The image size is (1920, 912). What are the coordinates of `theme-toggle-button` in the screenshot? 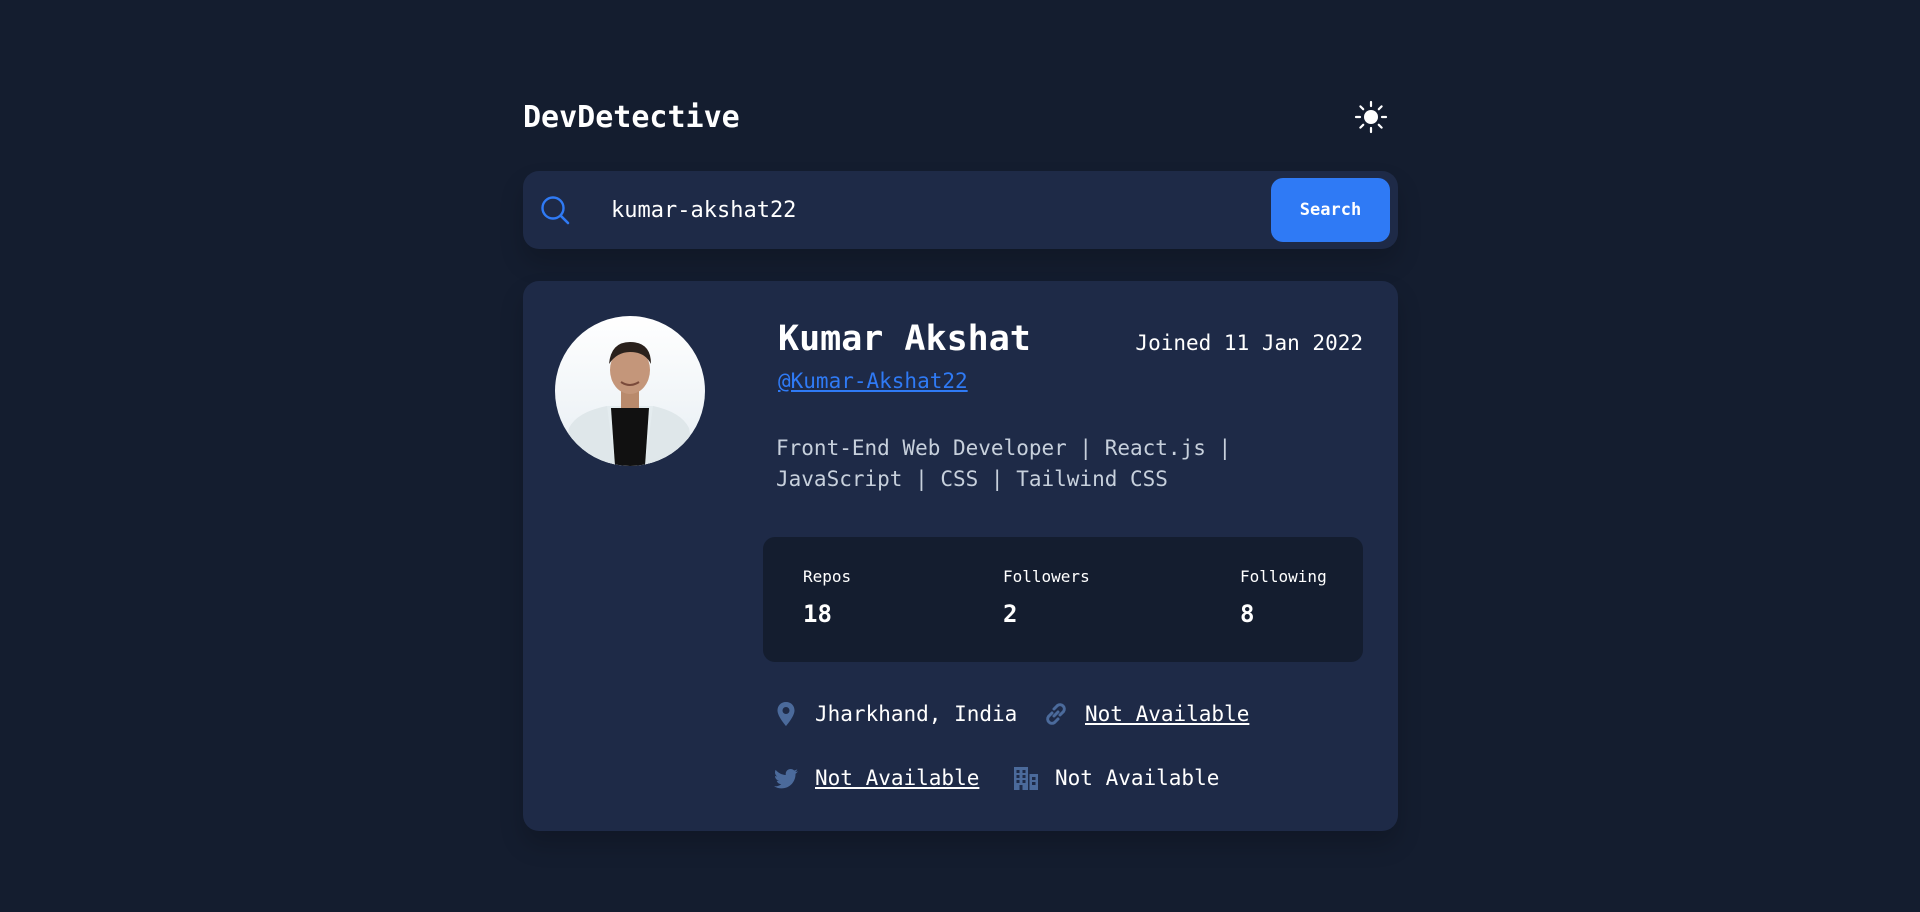 It's located at (1371, 117).